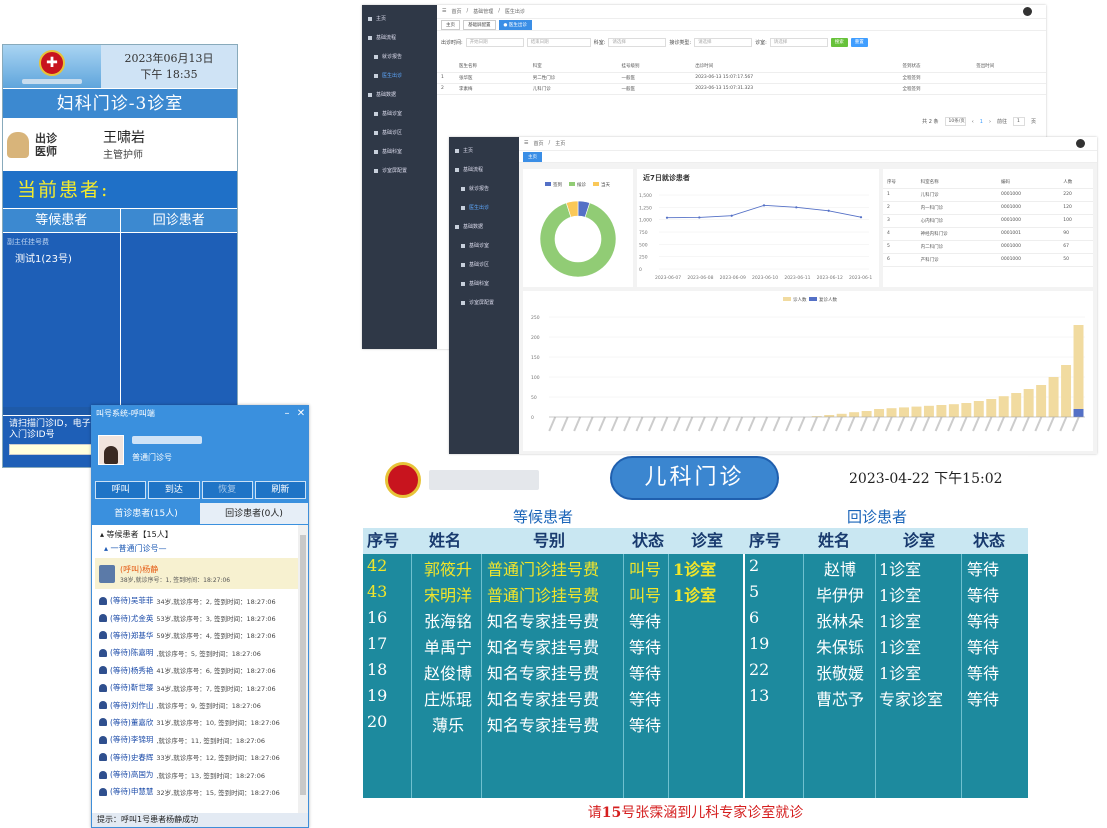 This screenshot has width=1107, height=828. Describe the element at coordinates (955, 121) in the screenshot. I see `page-size-select: 10条/页` at that location.